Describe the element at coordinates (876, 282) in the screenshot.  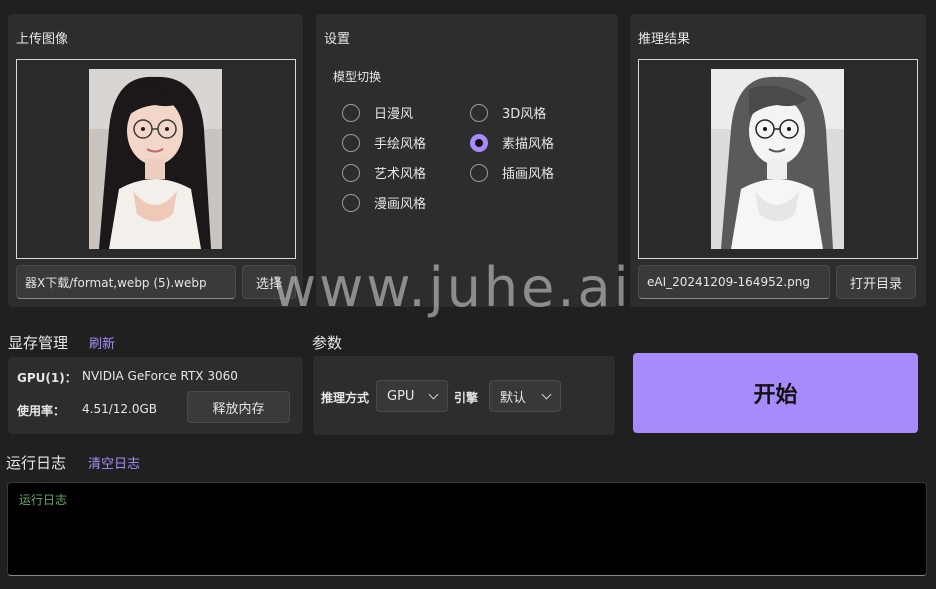
I see `open-directory-button: 打开目录` at that location.